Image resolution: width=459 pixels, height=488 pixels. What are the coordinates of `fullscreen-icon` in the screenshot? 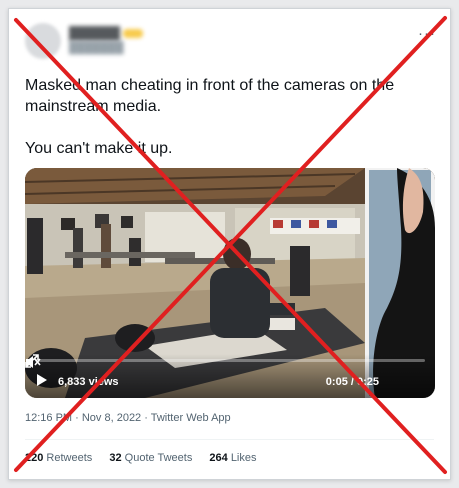 It's located at (32, 361).